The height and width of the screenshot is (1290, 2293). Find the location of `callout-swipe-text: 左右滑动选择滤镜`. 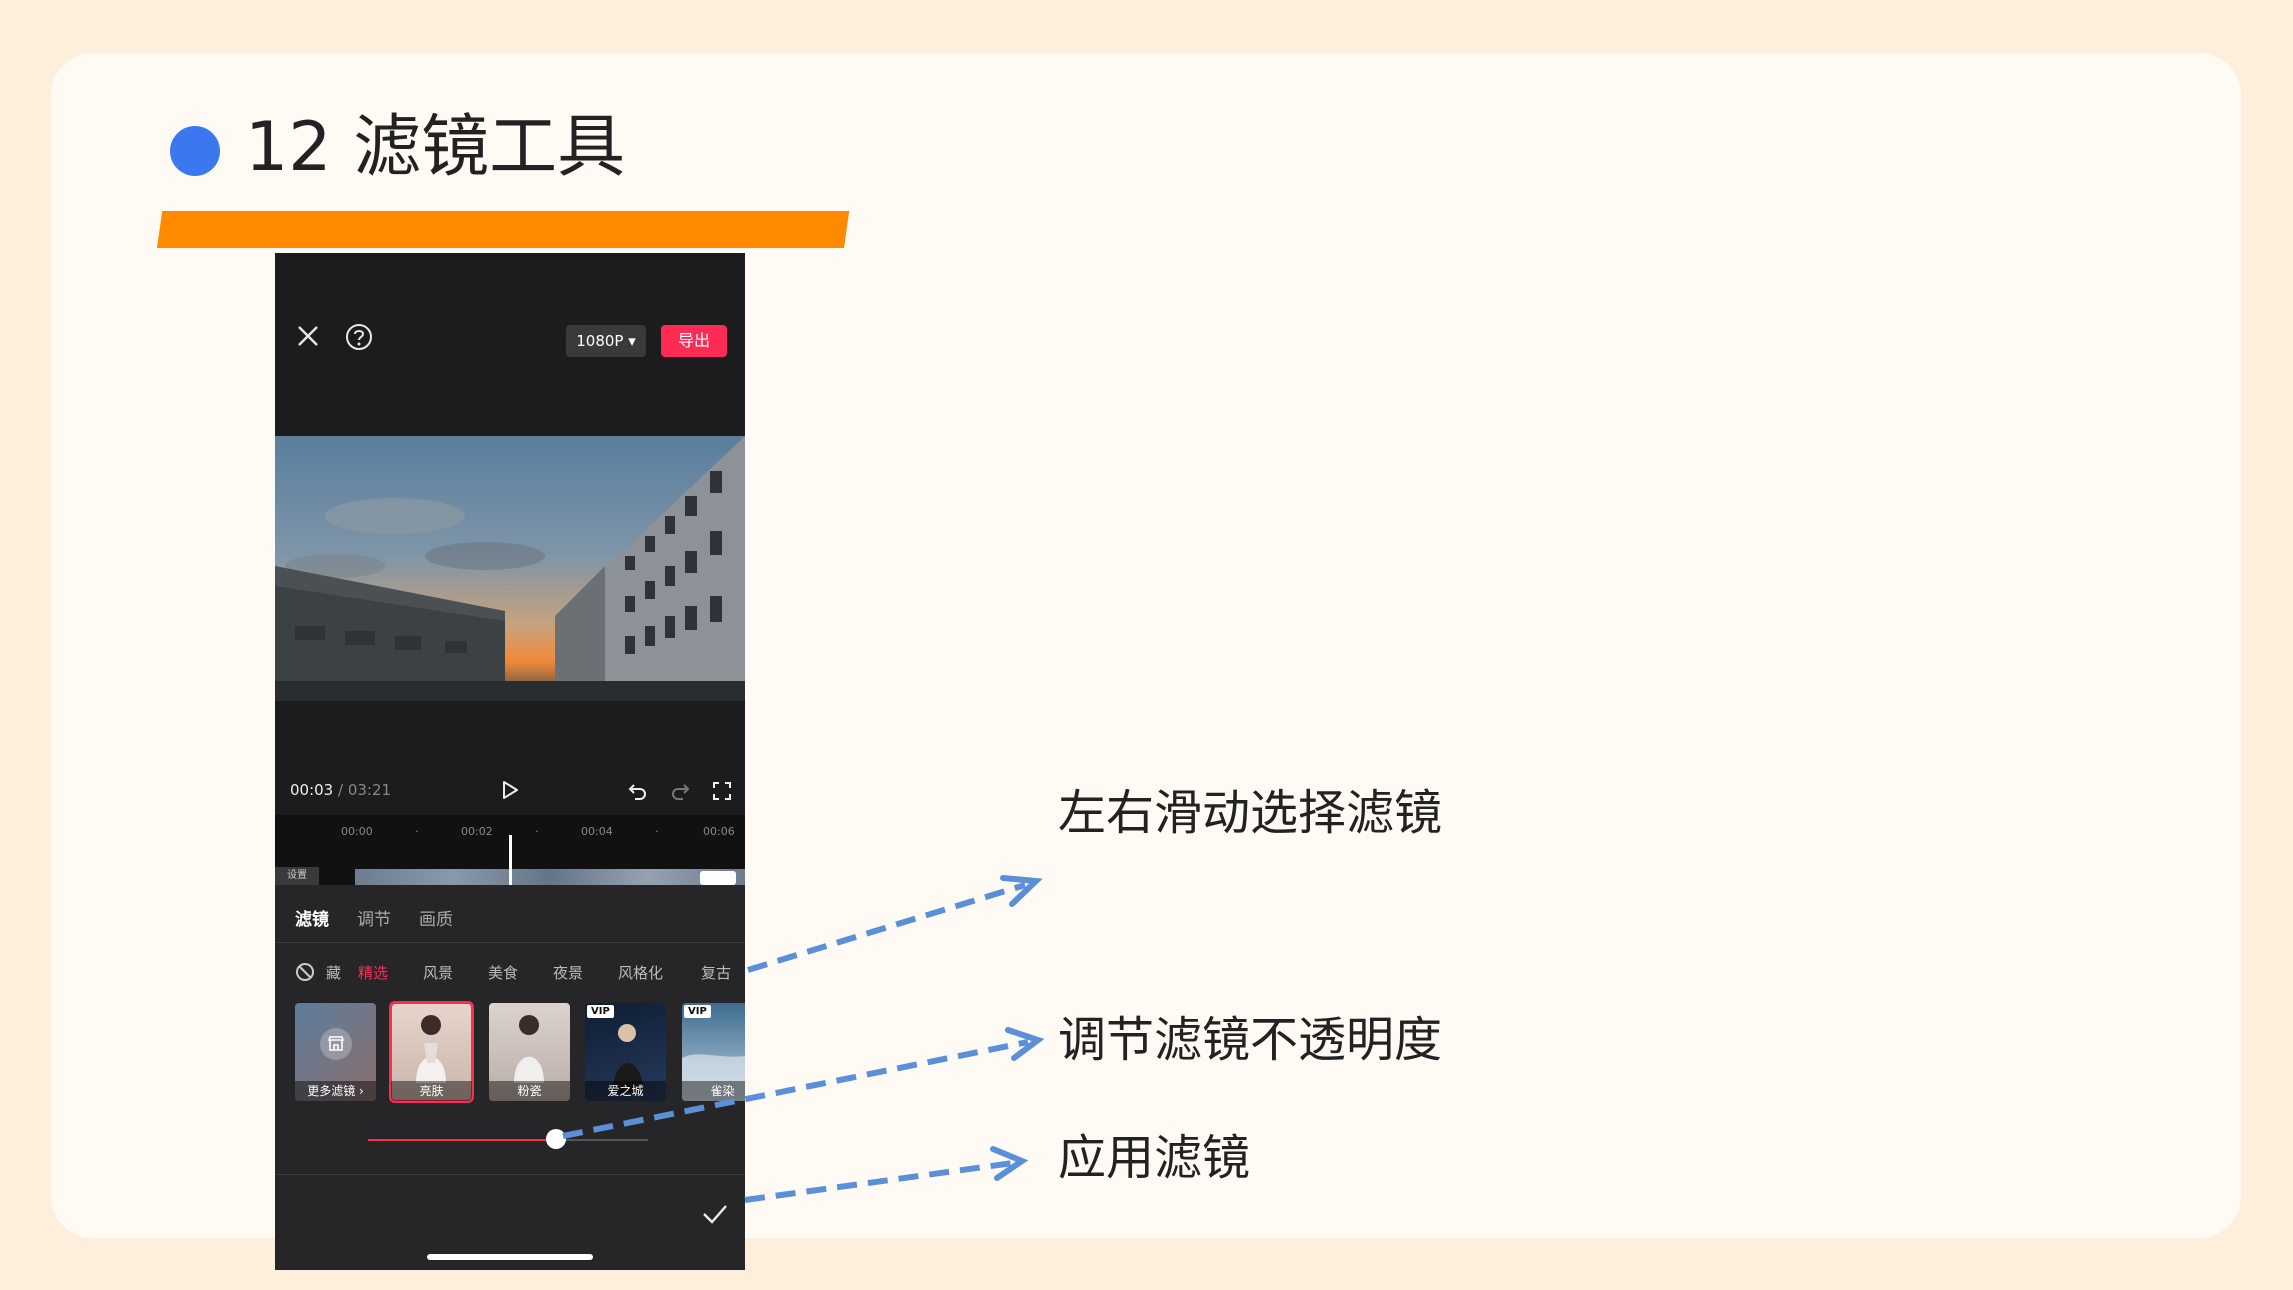

callout-swipe-text: 左右滑动选择滤镜 is located at coordinates (1250, 813).